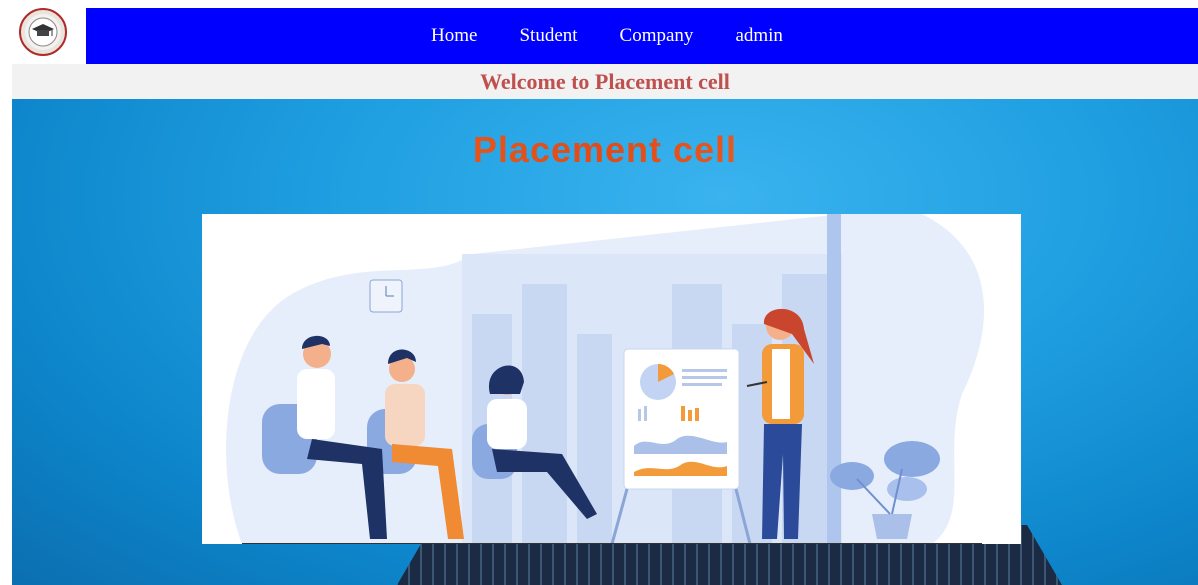 The height and width of the screenshot is (585, 1198). I want to click on top-navbar: Home Student Company admin, so click(642, 36).